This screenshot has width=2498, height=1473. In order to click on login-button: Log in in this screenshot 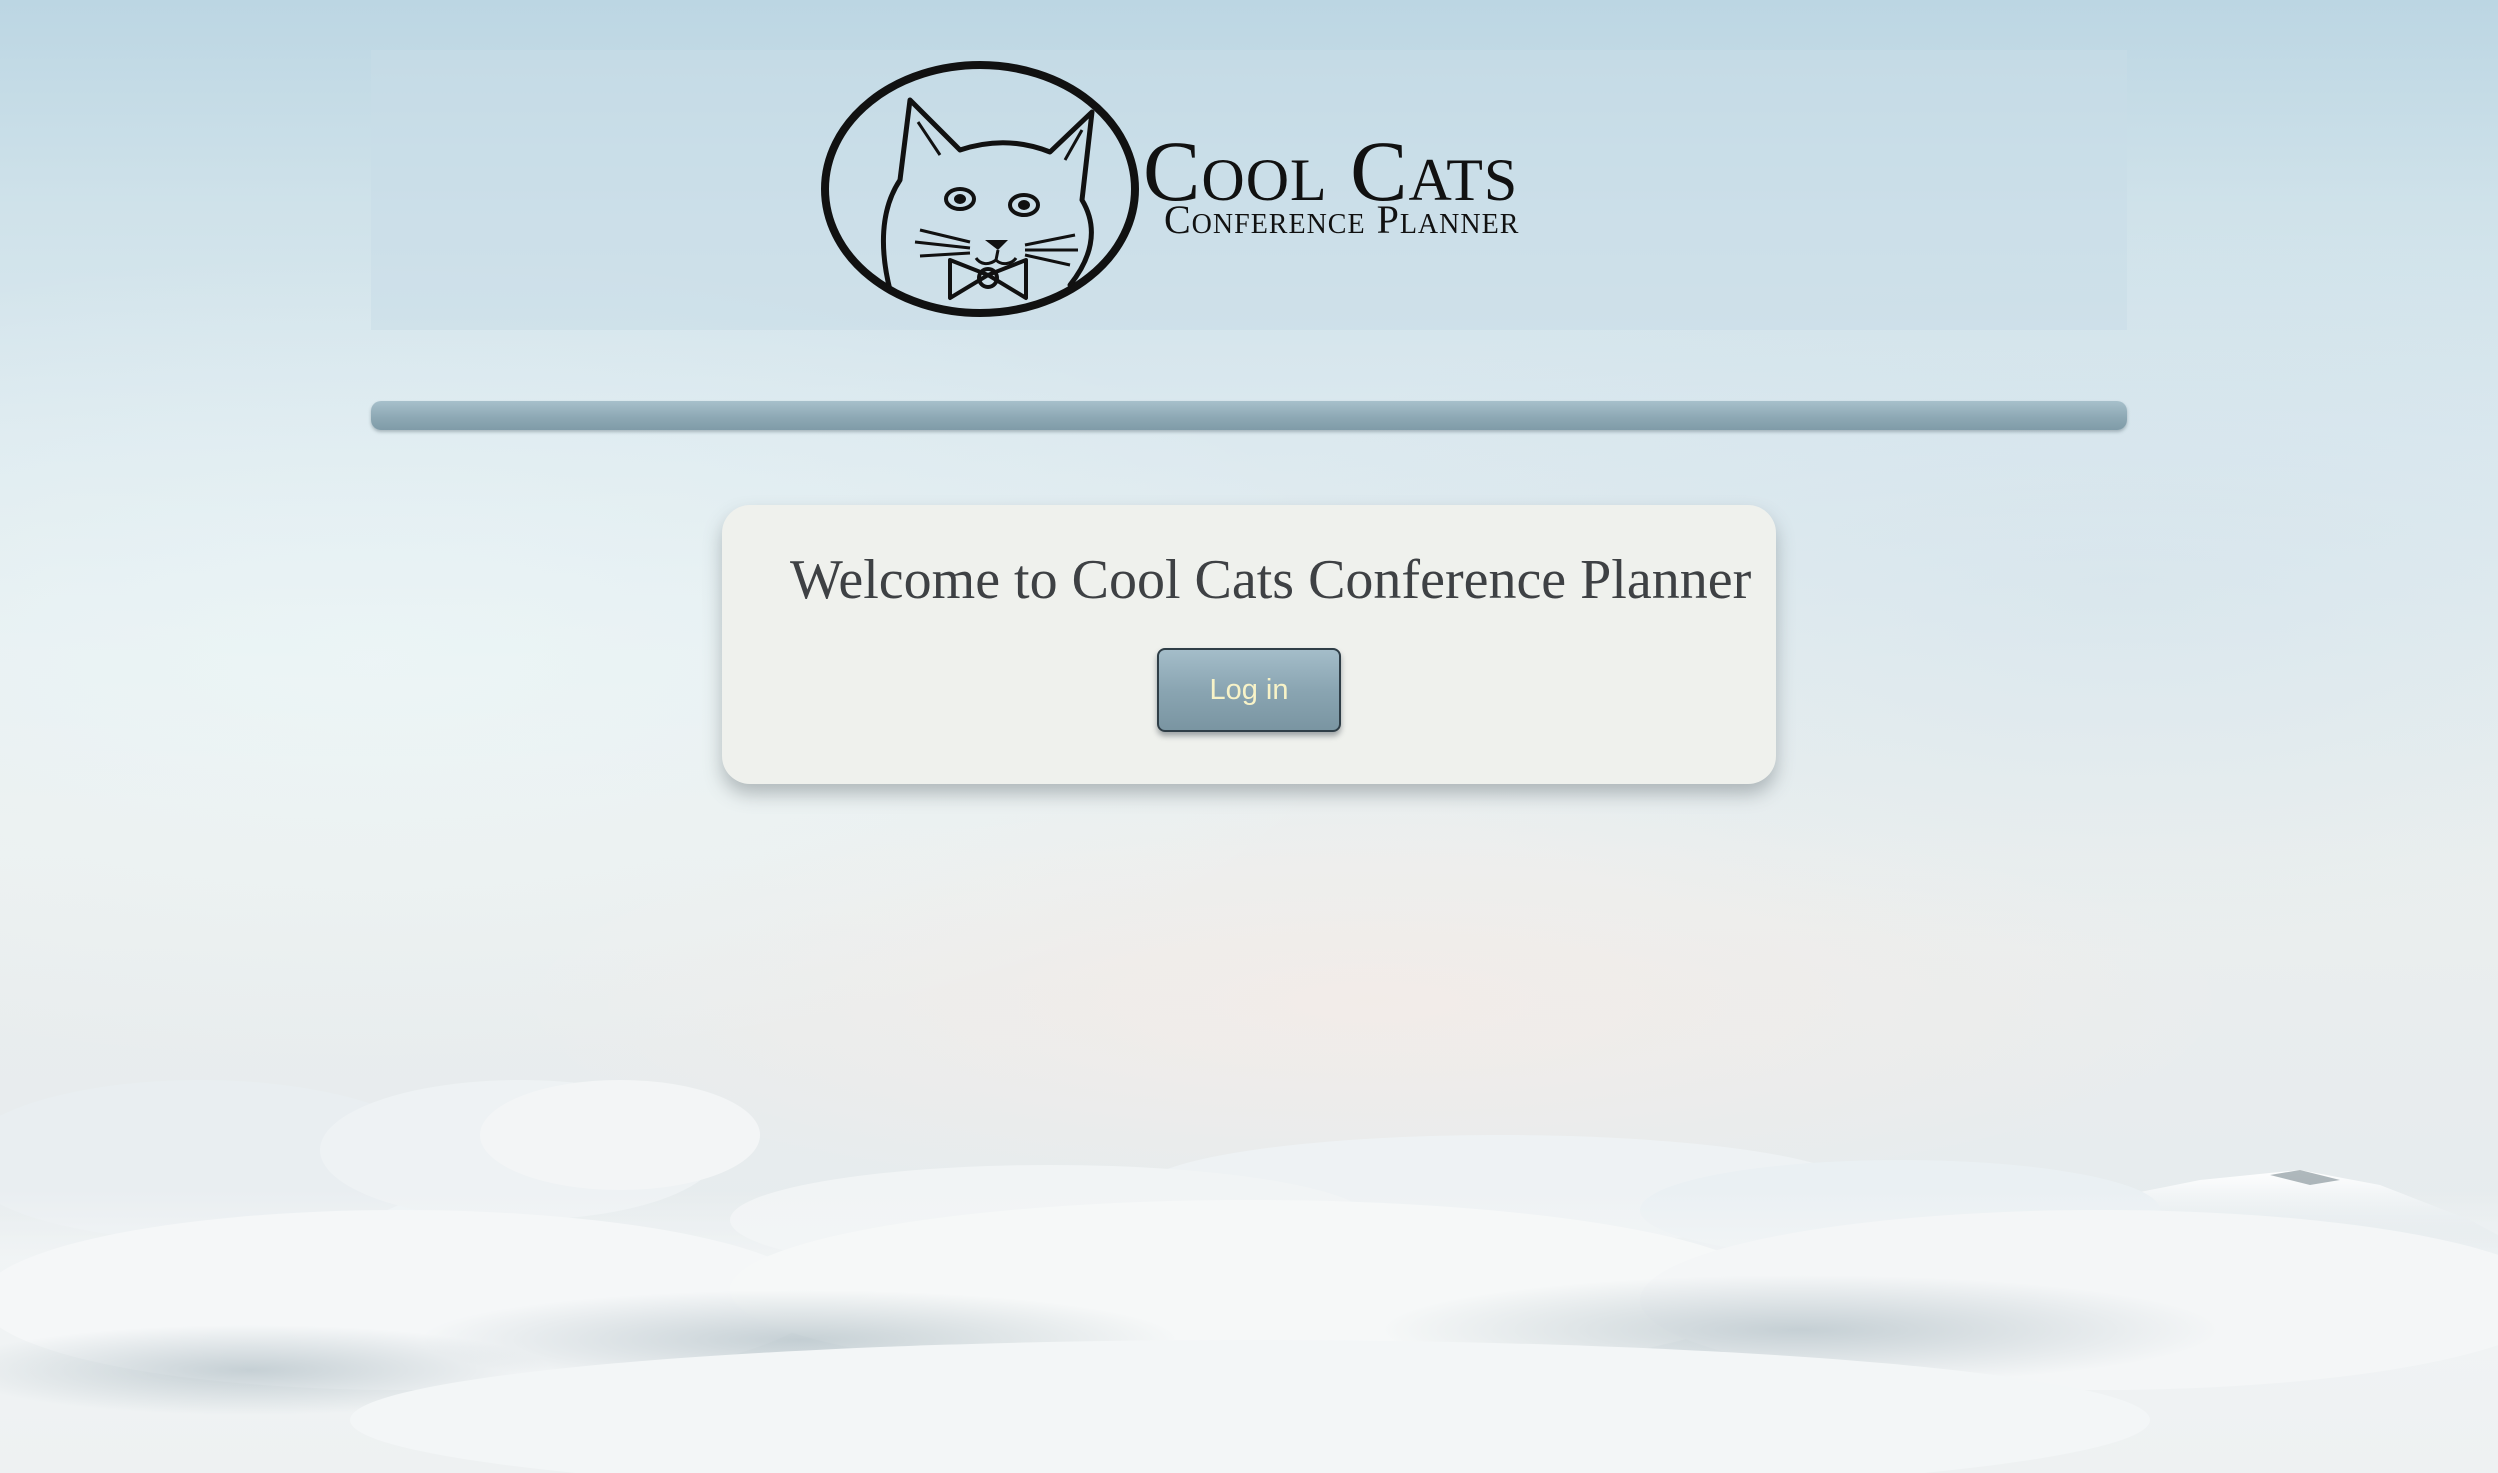, I will do `click(1249, 690)`.